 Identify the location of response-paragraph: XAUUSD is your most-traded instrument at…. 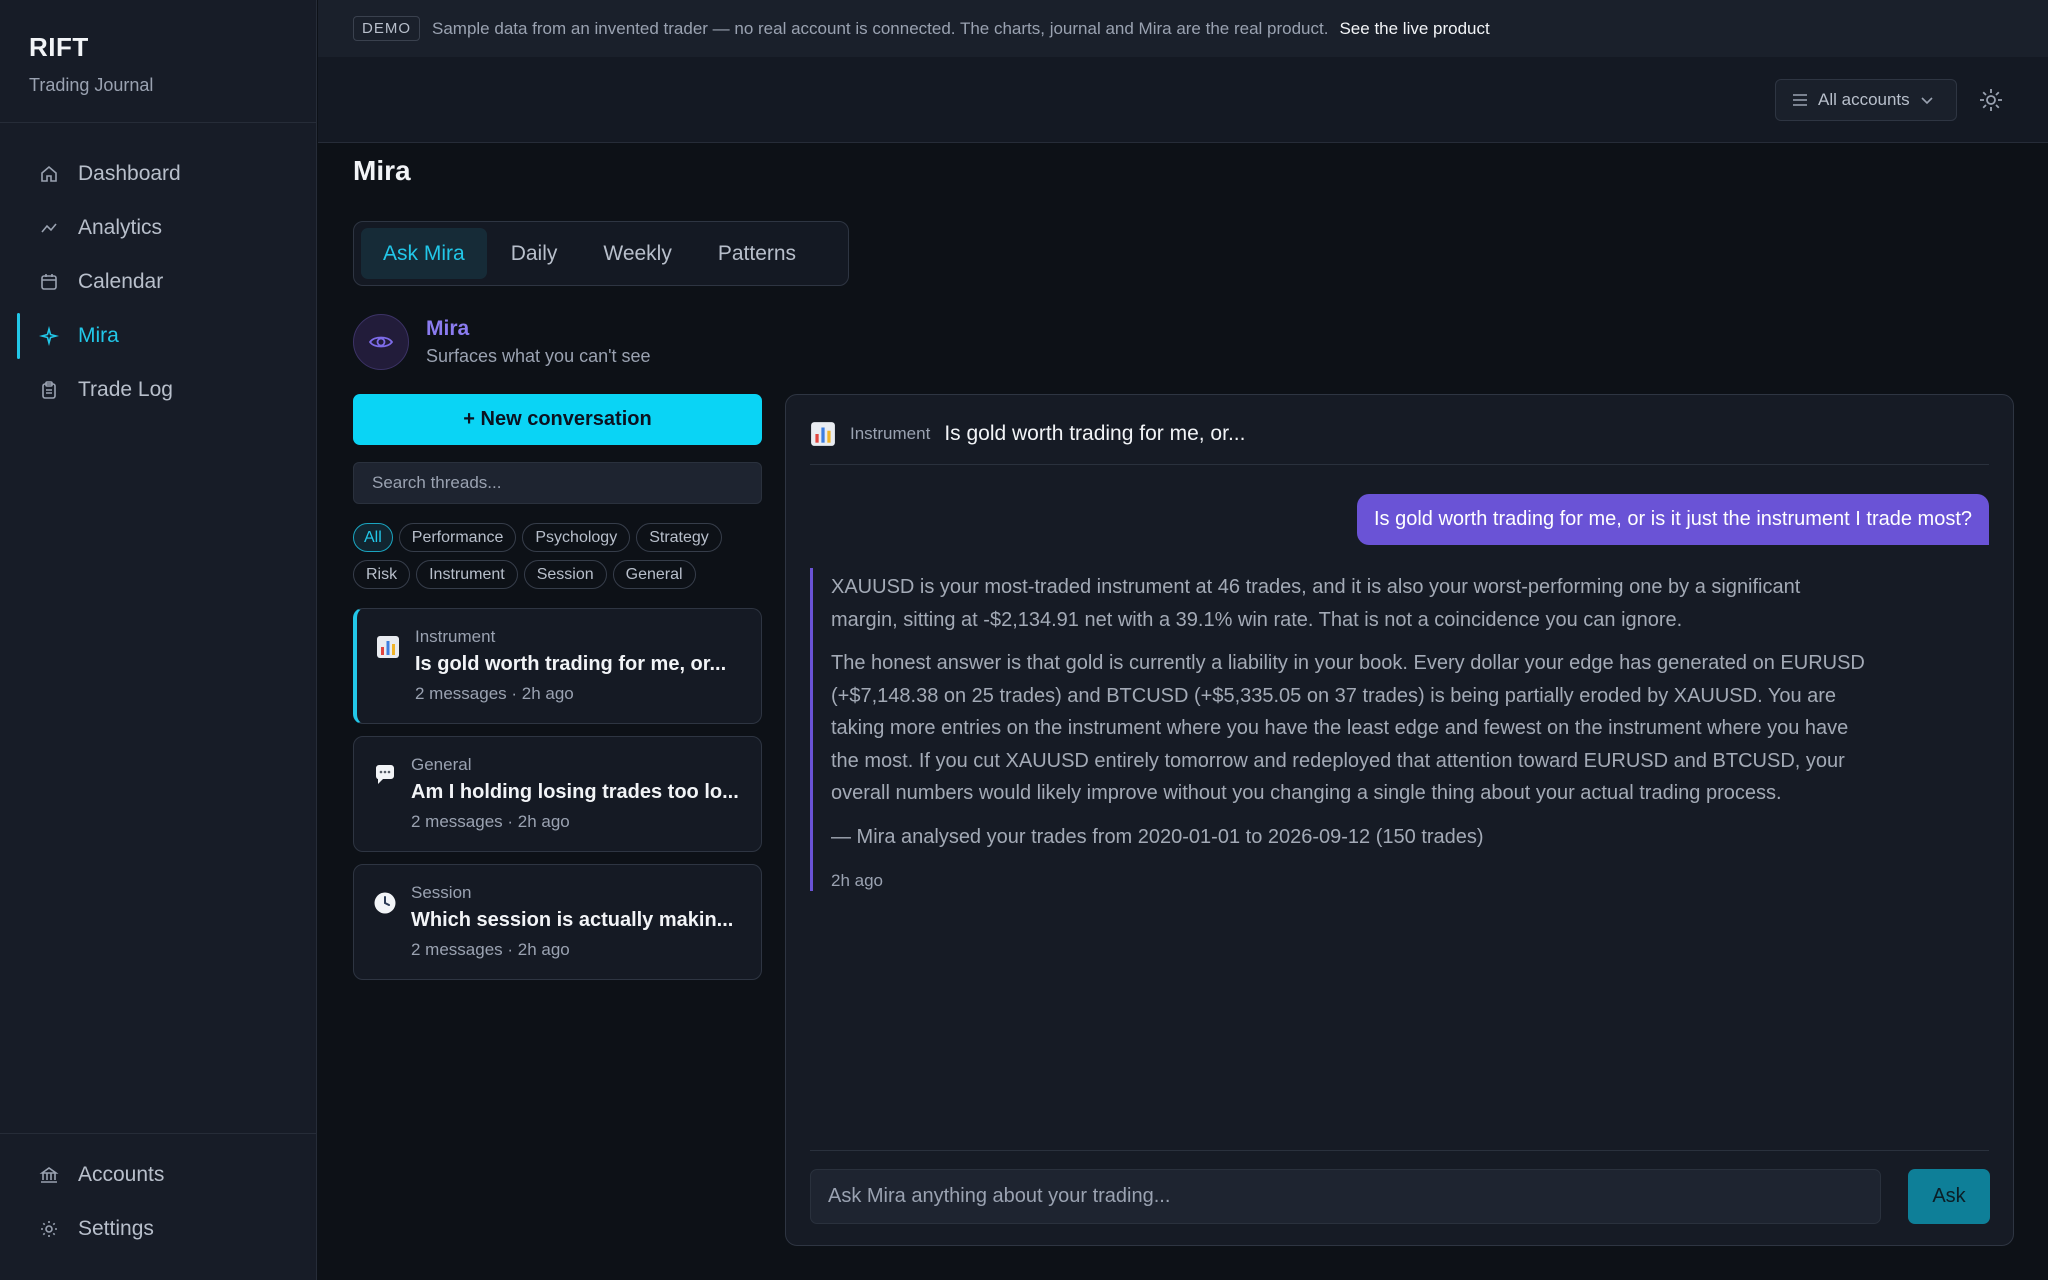
(1316, 603).